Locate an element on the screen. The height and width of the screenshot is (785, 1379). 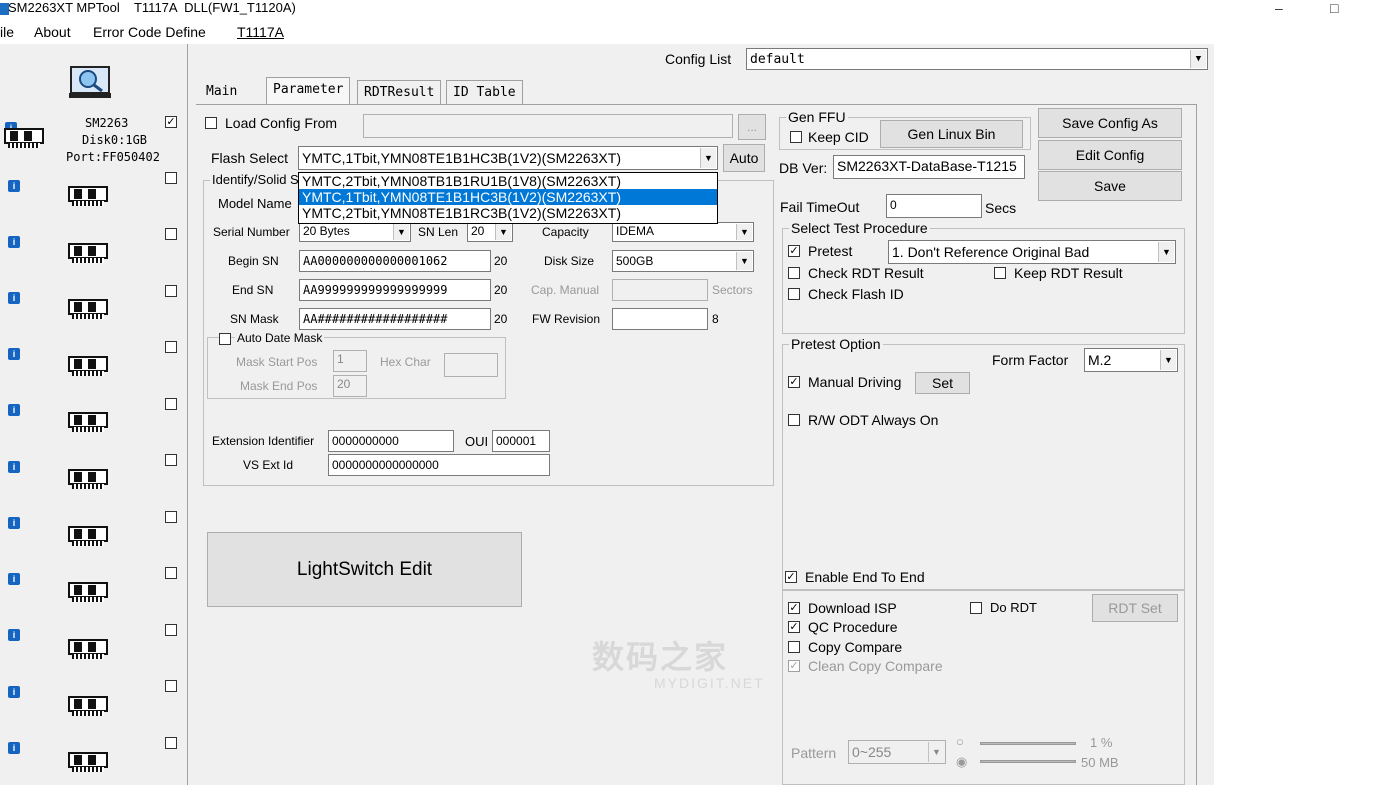
cap-manual-label: Cap. Manual is located at coordinates (565, 290).